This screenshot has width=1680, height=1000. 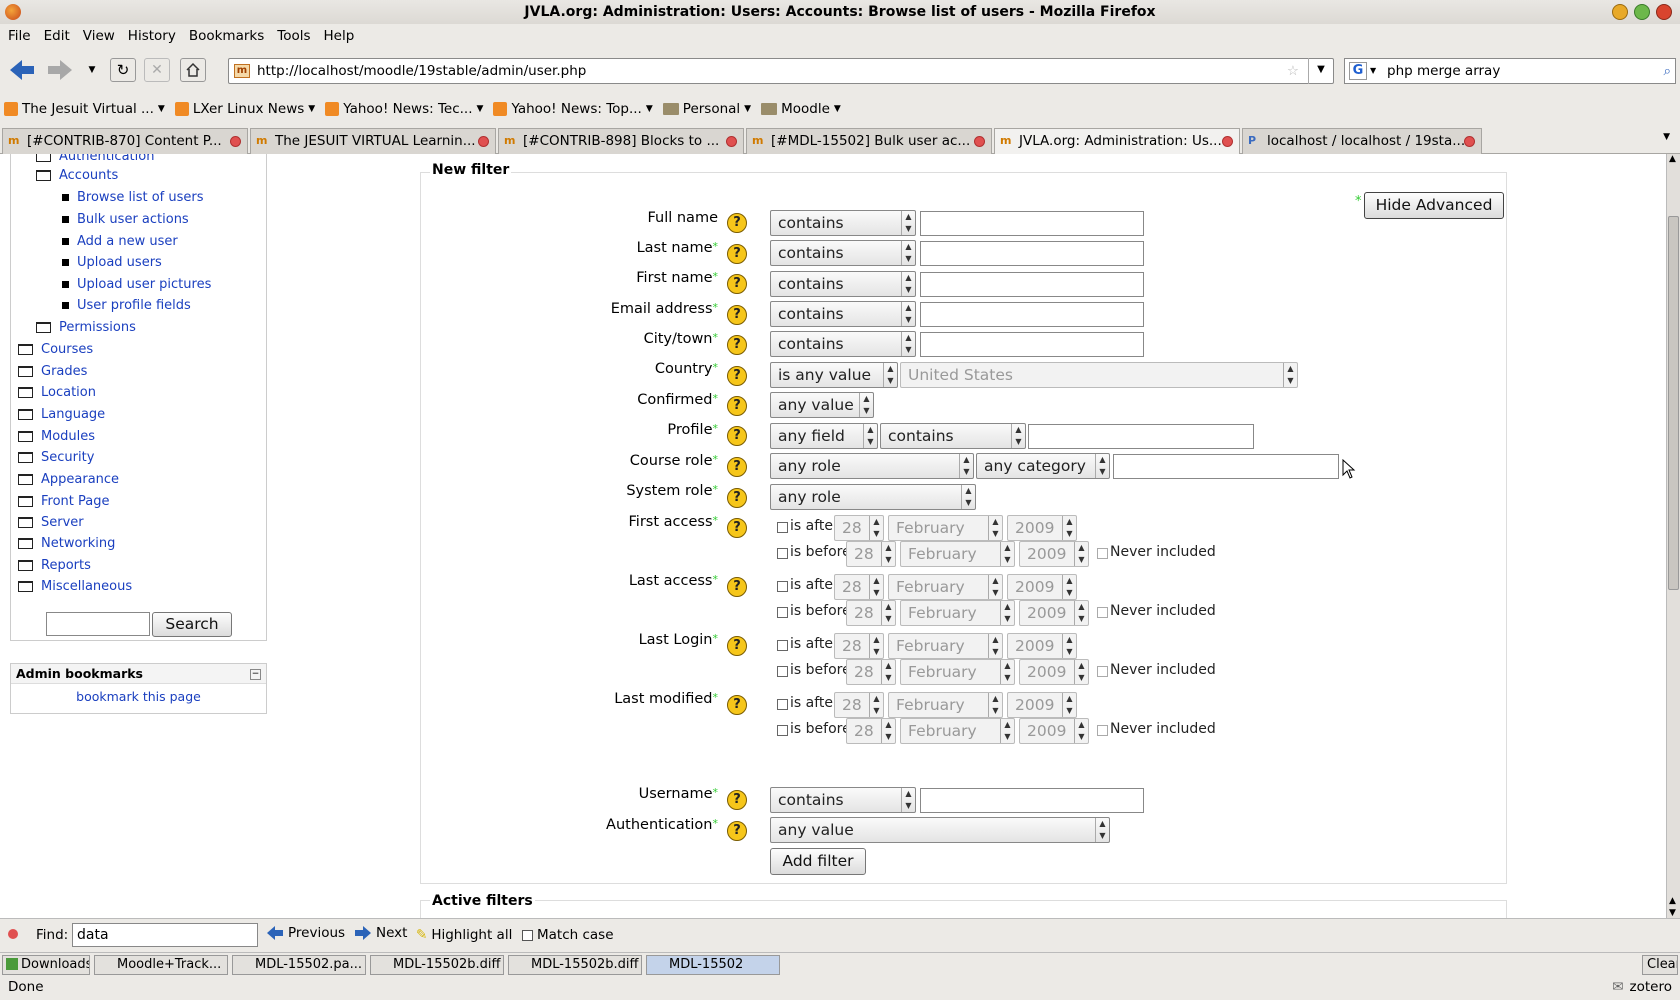 What do you see at coordinates (227, 35) in the screenshot?
I see `menu-bookmarks: Bookmarks` at bounding box center [227, 35].